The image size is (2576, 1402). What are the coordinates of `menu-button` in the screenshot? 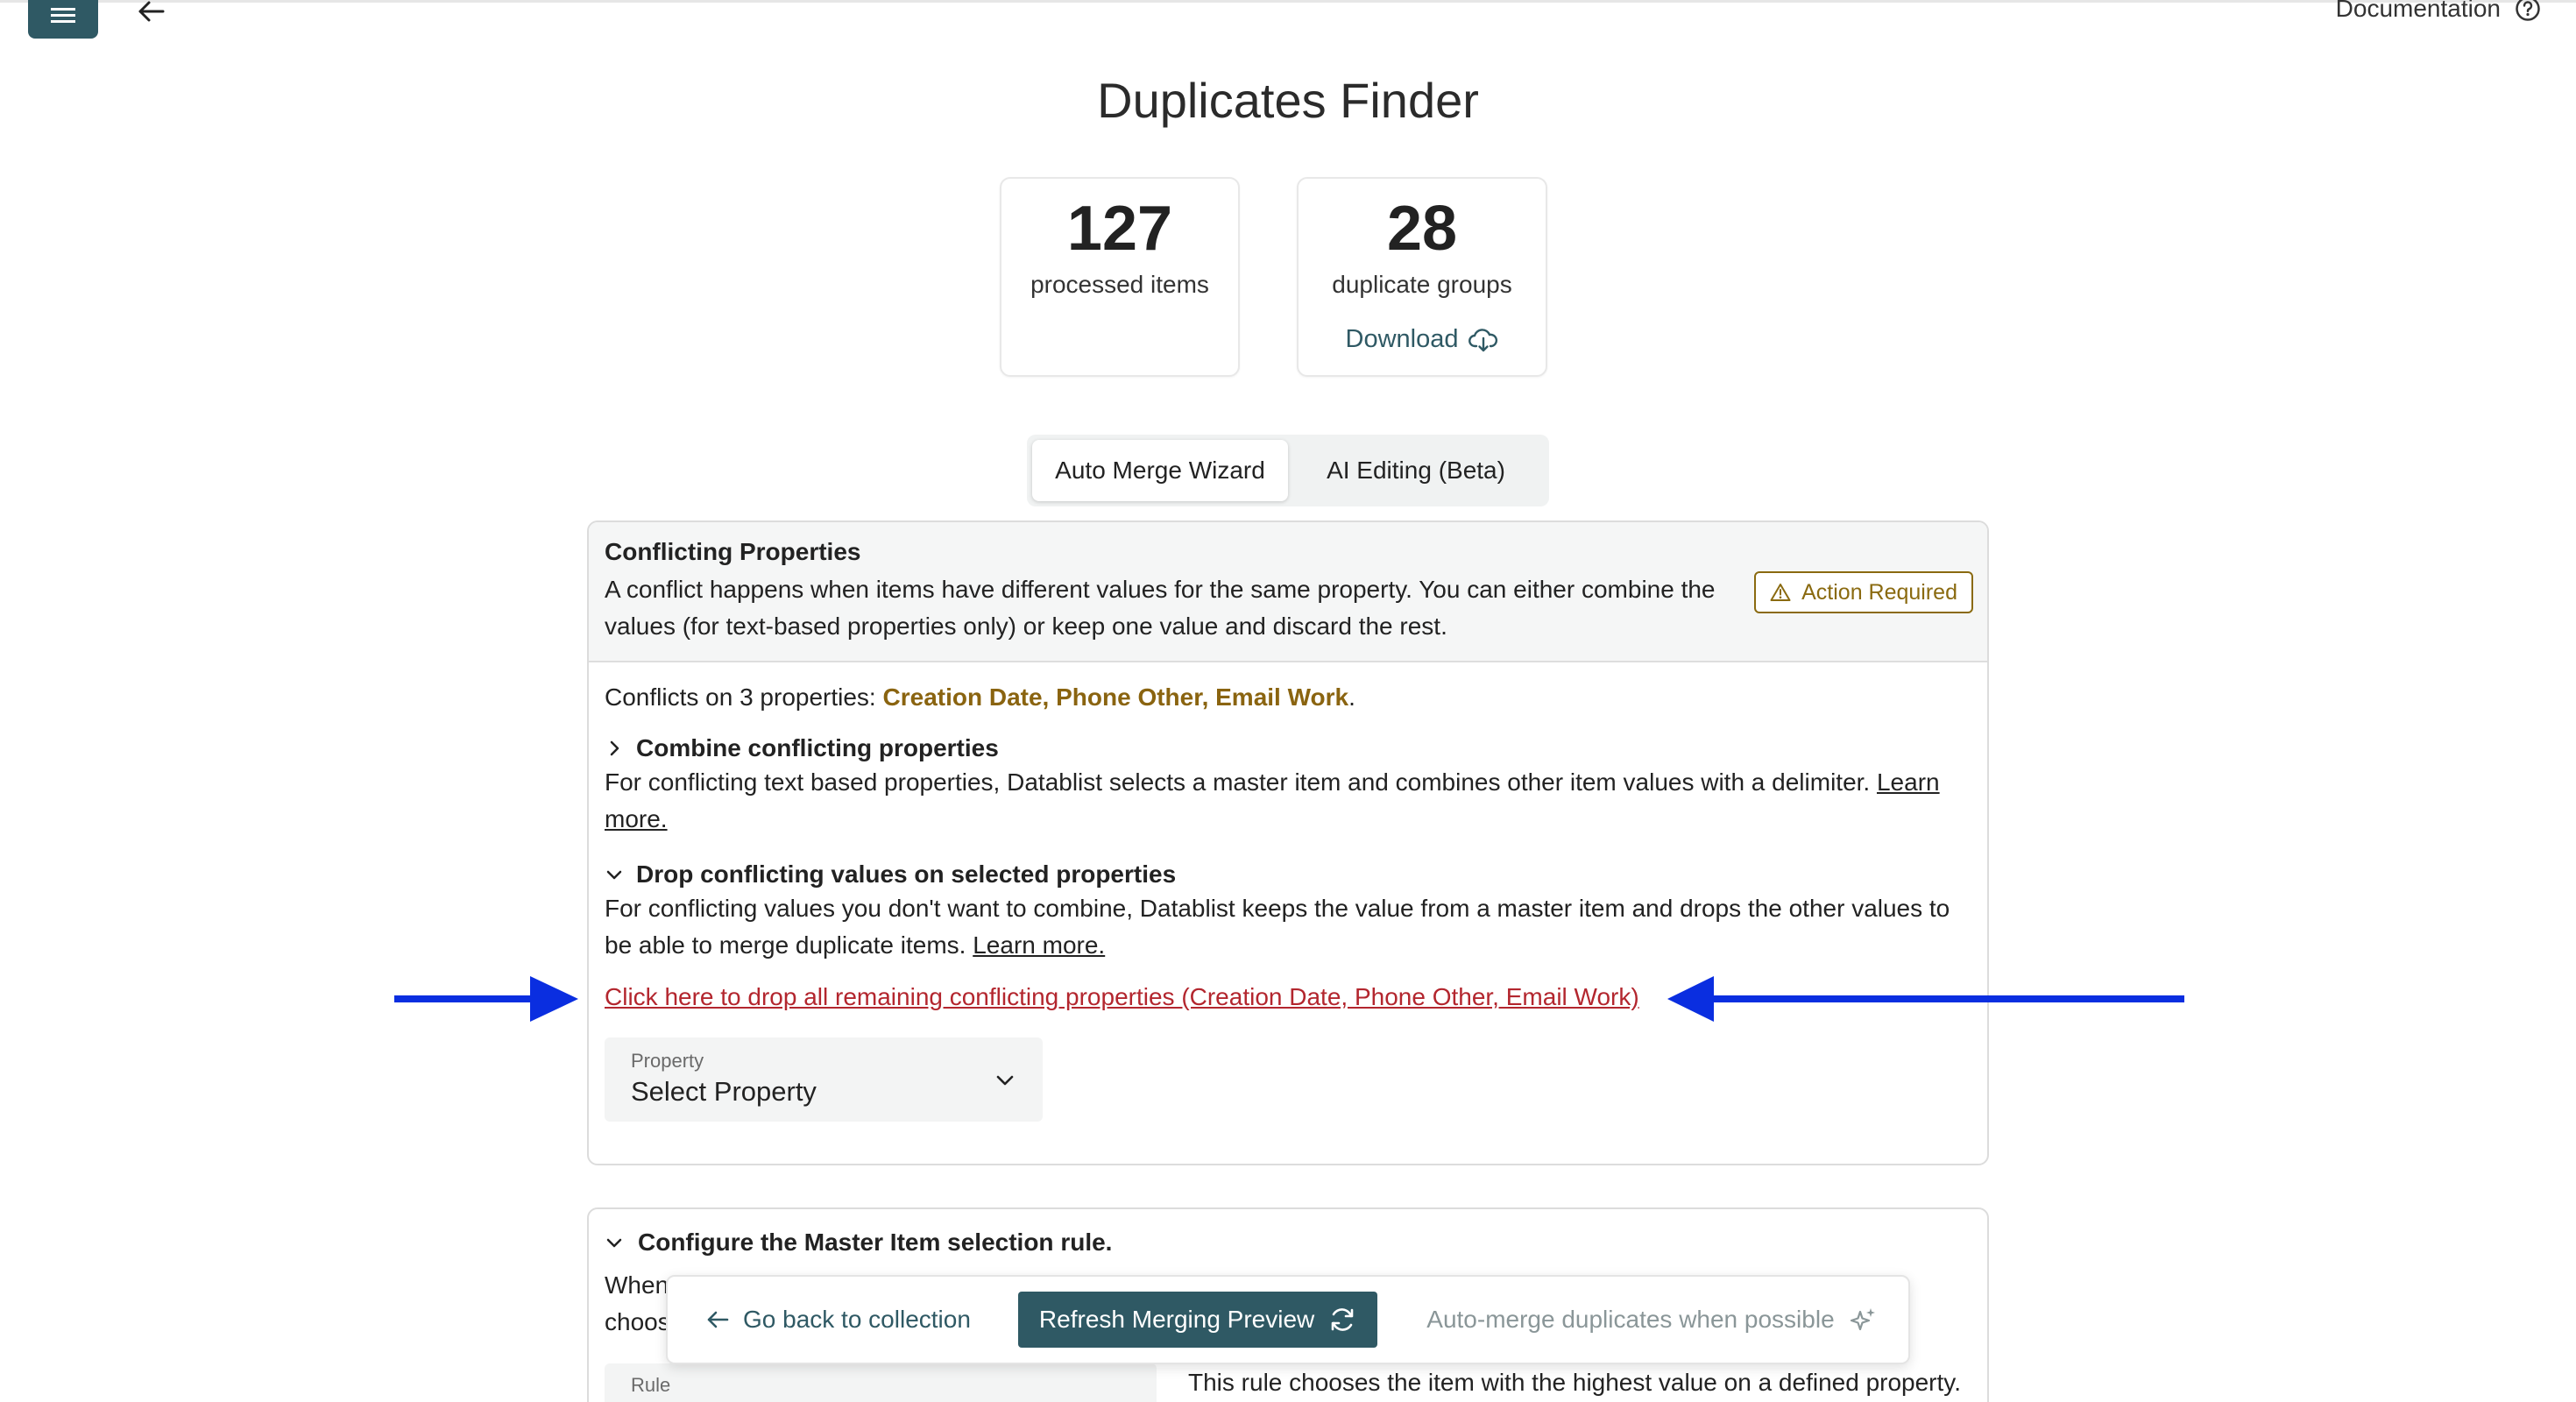 It's located at (63, 19).